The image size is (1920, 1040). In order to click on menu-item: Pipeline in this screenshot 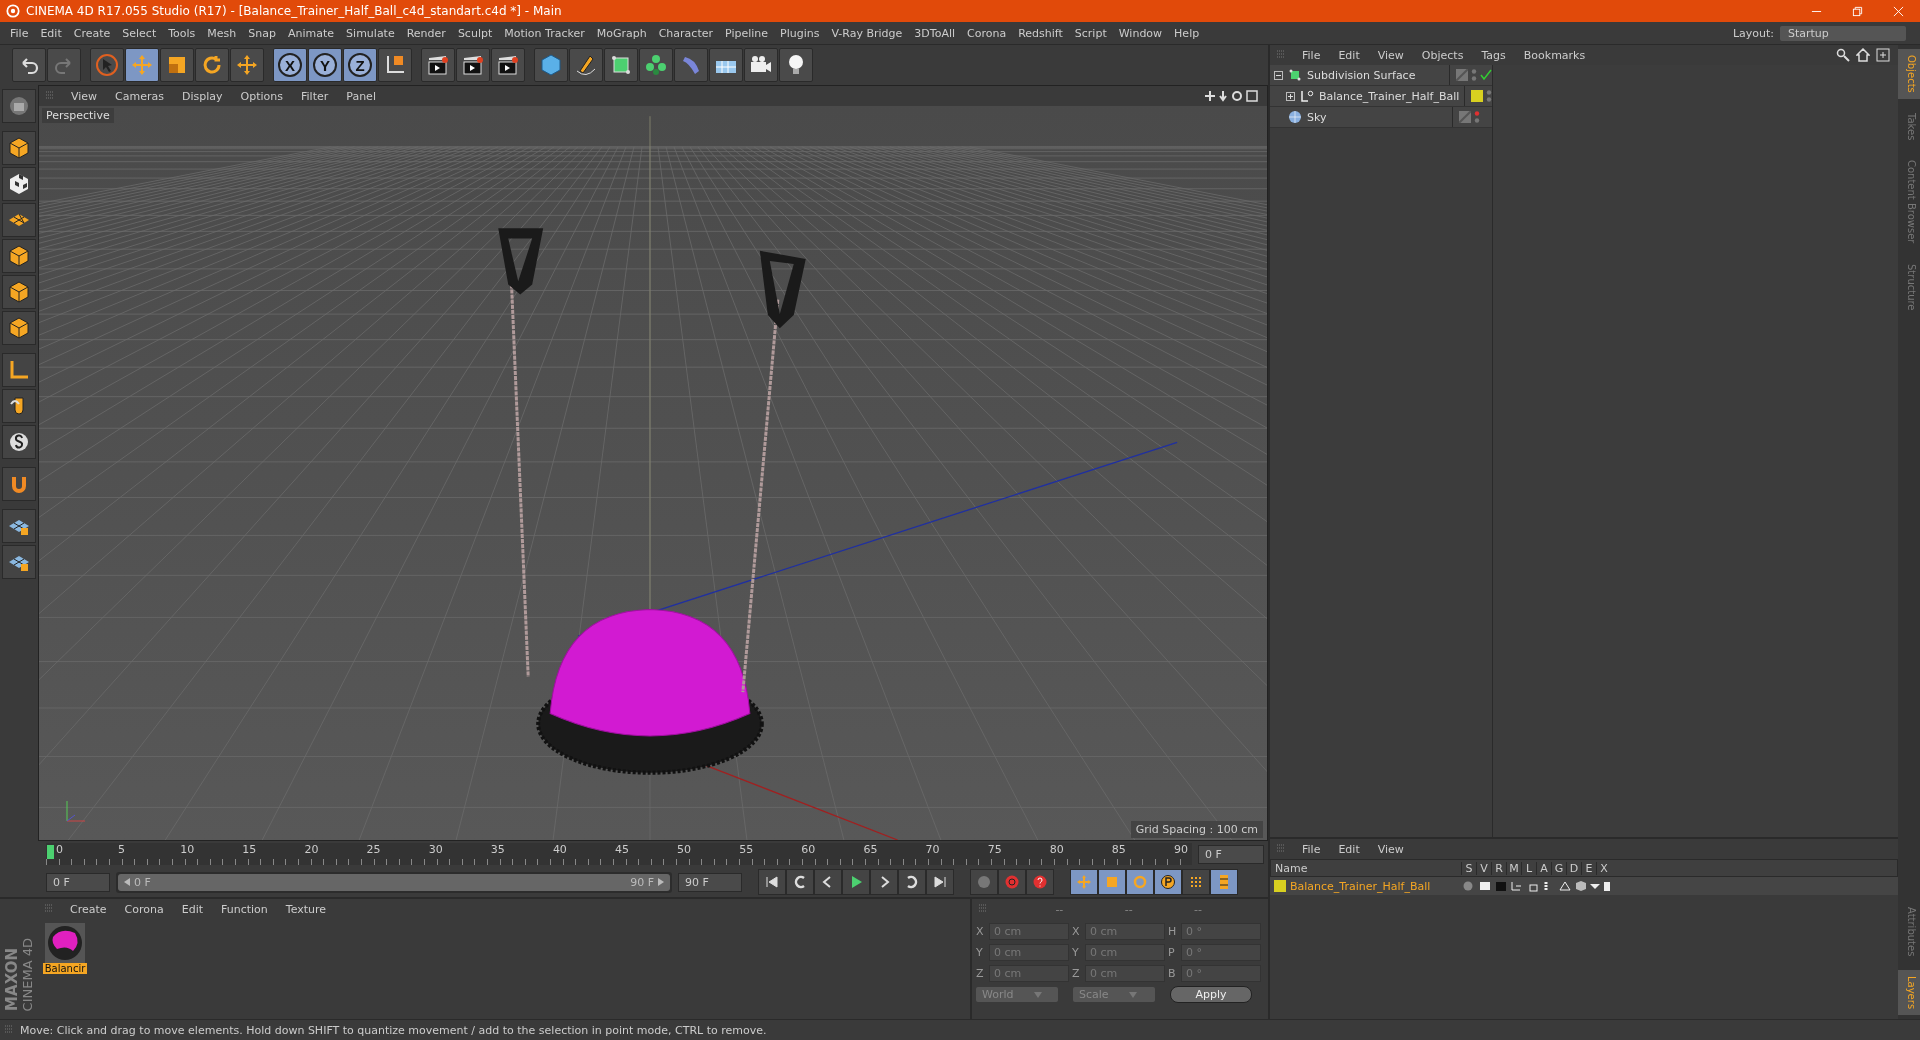, I will do `click(747, 33)`.